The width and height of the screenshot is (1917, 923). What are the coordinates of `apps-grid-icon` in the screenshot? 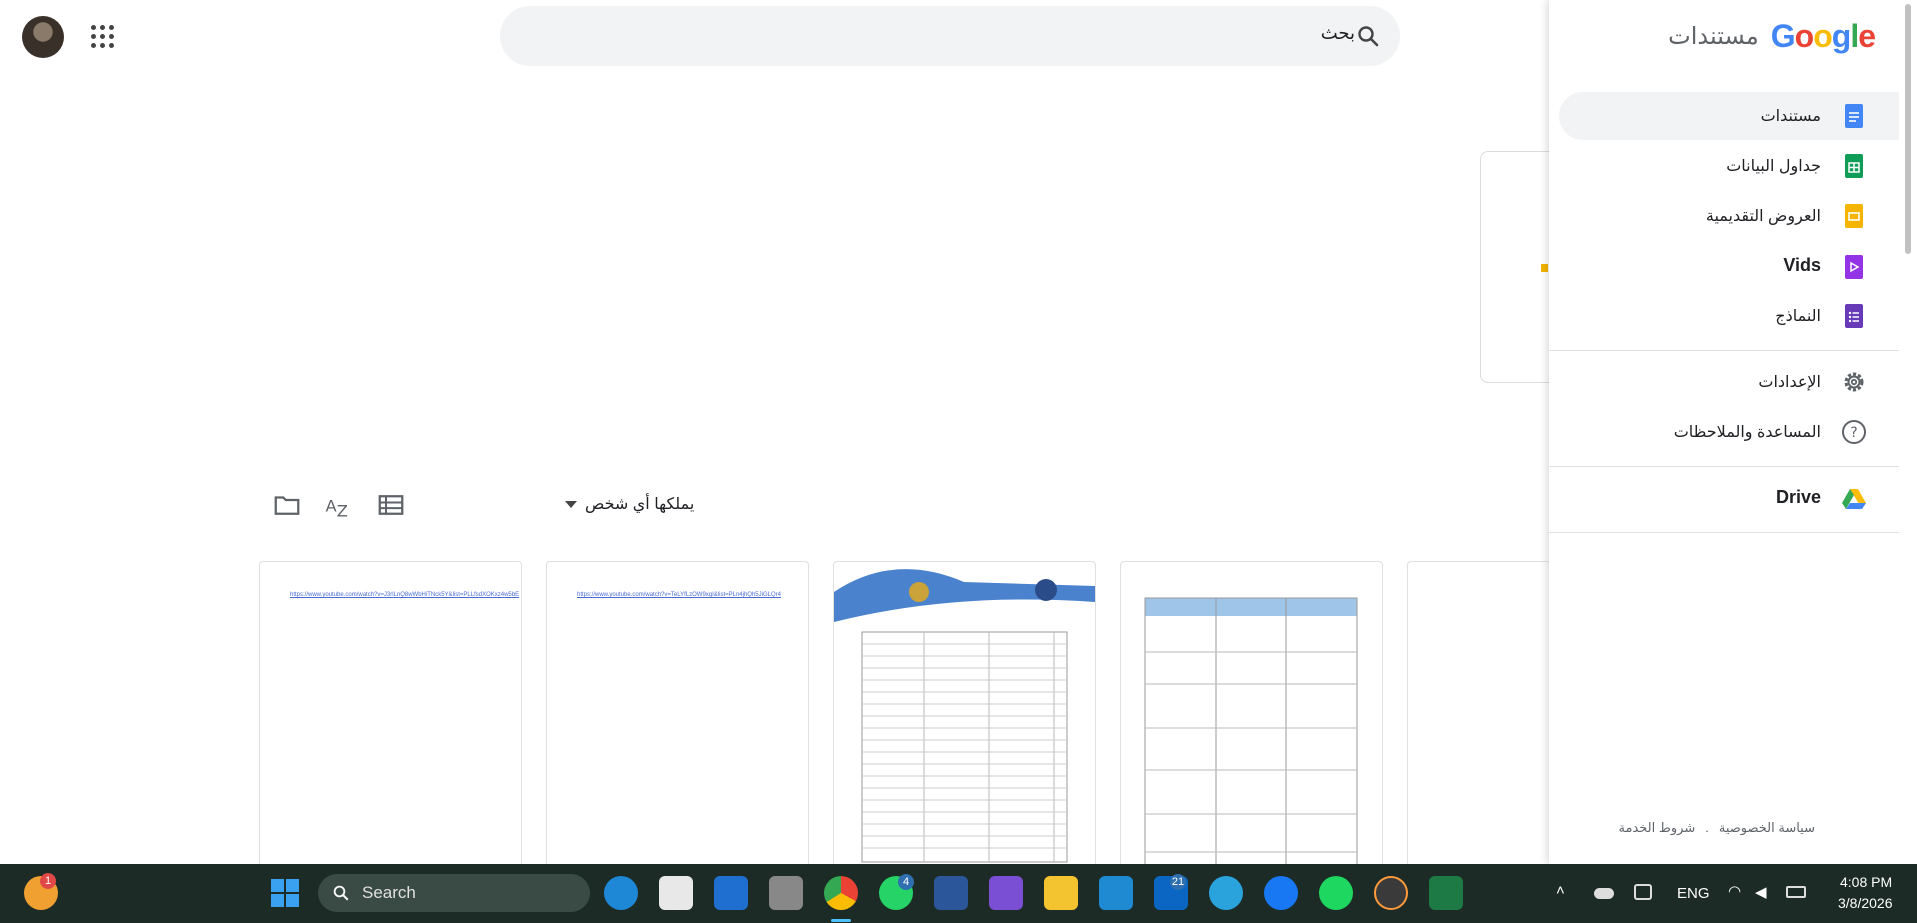 It's located at (103, 37).